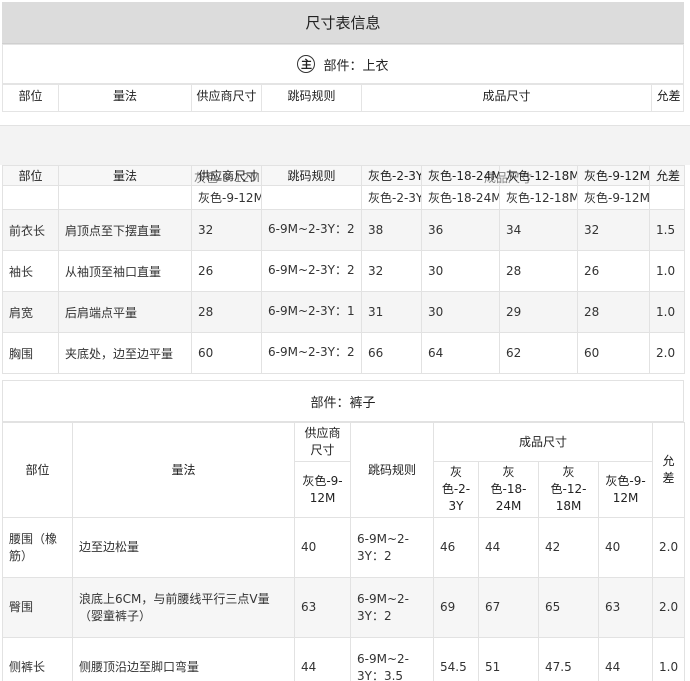 This screenshot has height=681, width=690. What do you see at coordinates (183, 547) in the screenshot?
I see `cell-method: 边至边松量` at bounding box center [183, 547].